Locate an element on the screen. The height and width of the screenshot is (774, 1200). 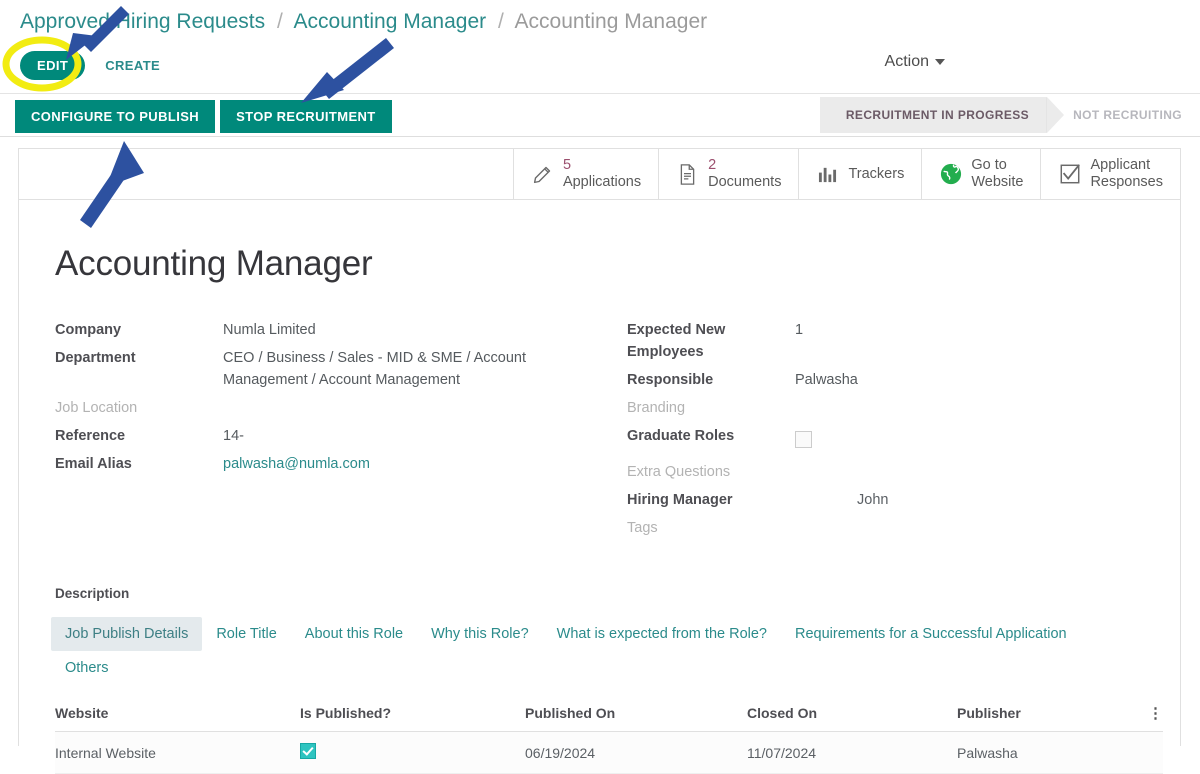
field-label: Reference is located at coordinates (90, 436).